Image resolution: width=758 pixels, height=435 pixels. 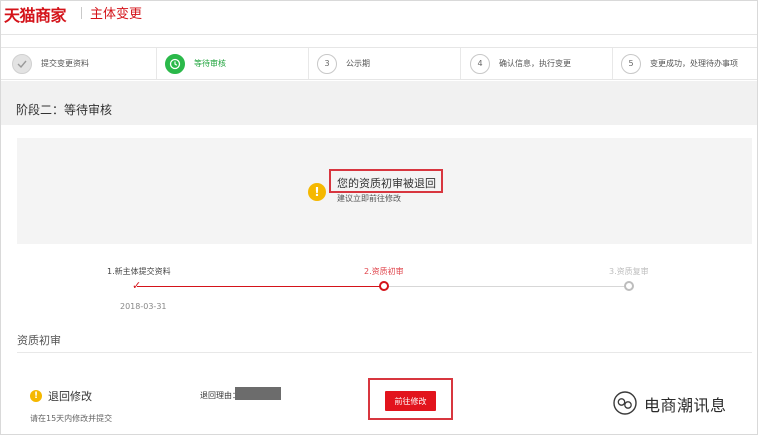 What do you see at coordinates (22, 63) in the screenshot?
I see `check-icon` at bounding box center [22, 63].